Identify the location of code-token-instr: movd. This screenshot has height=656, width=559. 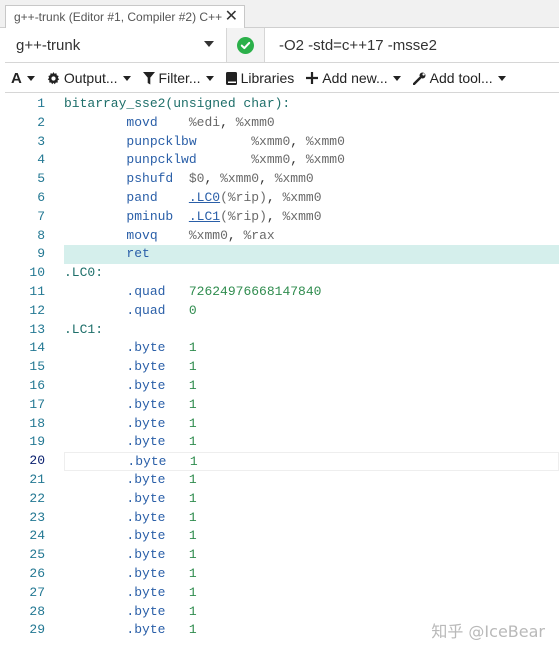
(142, 122).